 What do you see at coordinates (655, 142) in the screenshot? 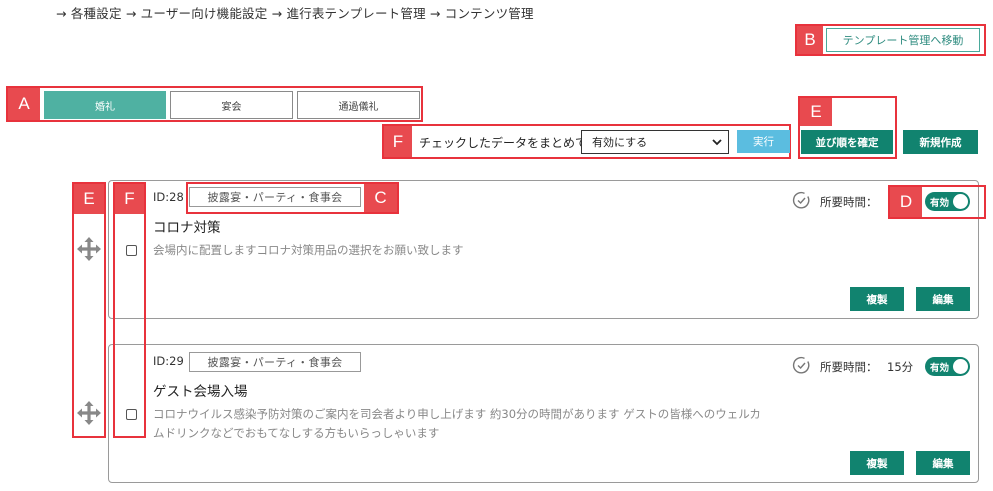
I see `bulk-action-select: 有効にする` at bounding box center [655, 142].